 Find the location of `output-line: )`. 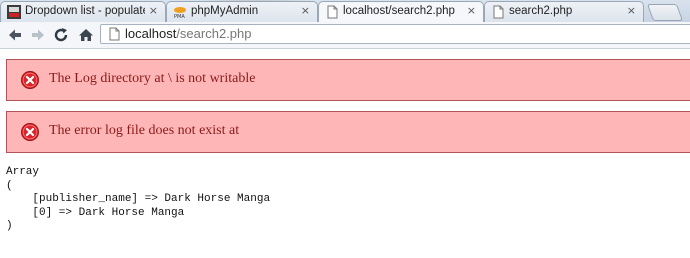

output-line: ) is located at coordinates (9, 226).